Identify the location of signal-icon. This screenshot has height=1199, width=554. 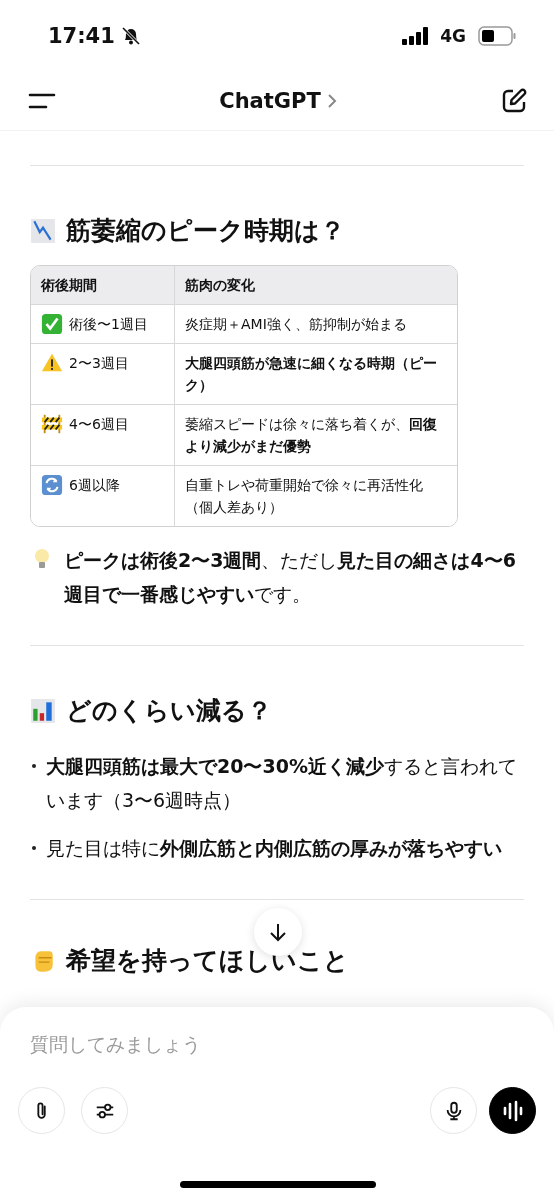
(416, 36).